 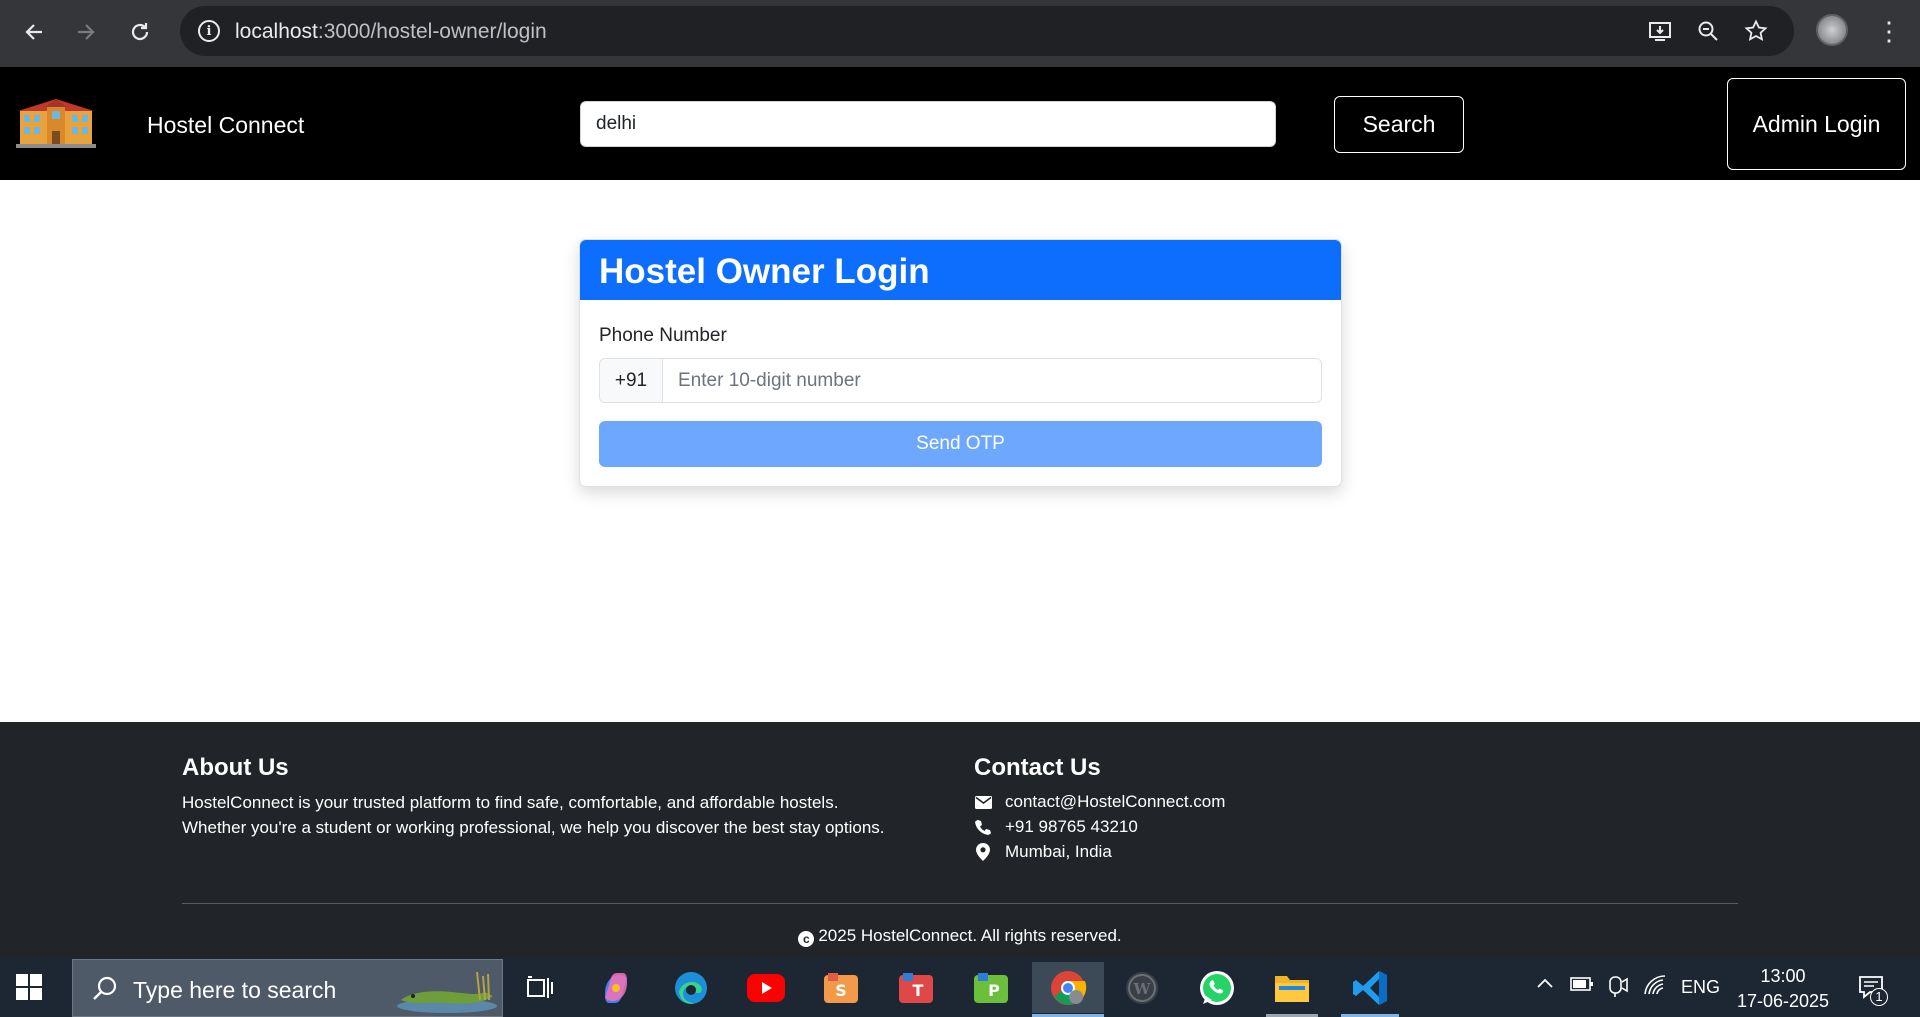 What do you see at coordinates (1783, 976) in the screenshot?
I see `clock-time: 13:00` at bounding box center [1783, 976].